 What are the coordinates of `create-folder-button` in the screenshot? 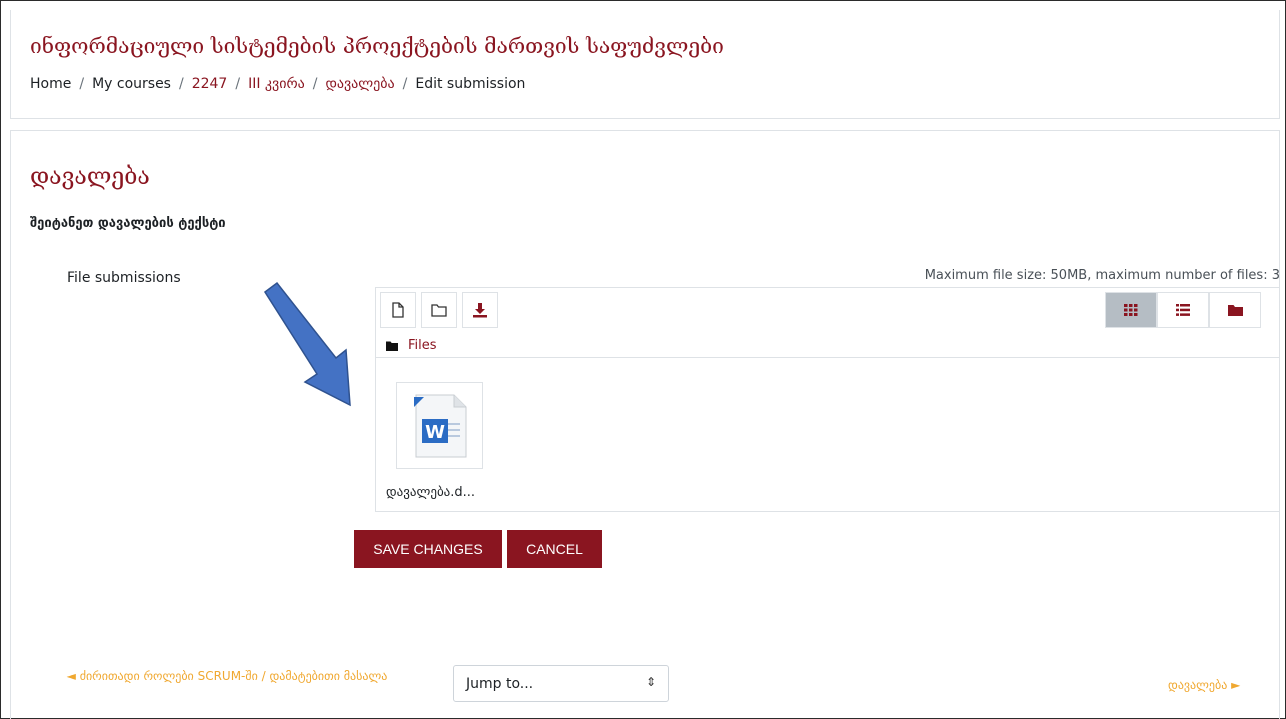 It's located at (439, 310).